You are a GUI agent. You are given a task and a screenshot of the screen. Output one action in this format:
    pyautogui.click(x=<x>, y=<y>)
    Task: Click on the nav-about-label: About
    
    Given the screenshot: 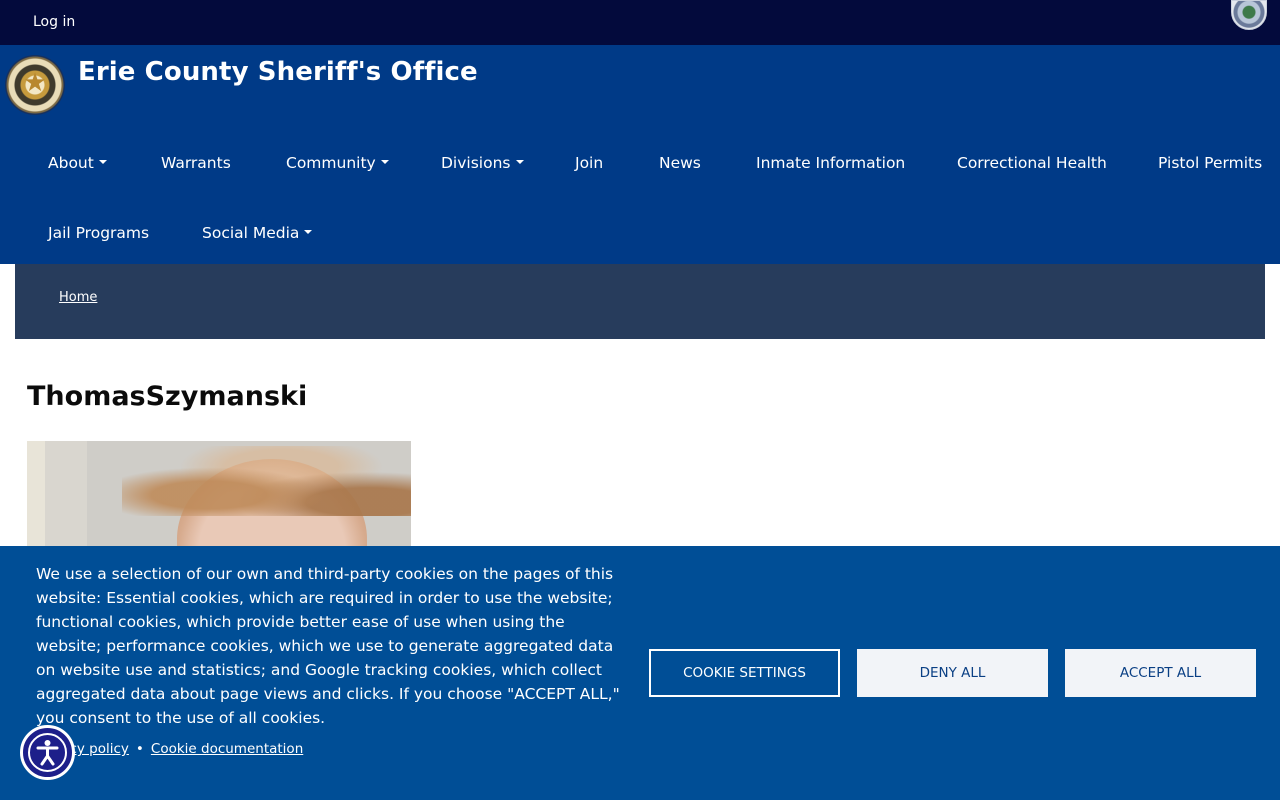 What is the action you would take?
    pyautogui.click(x=71, y=163)
    